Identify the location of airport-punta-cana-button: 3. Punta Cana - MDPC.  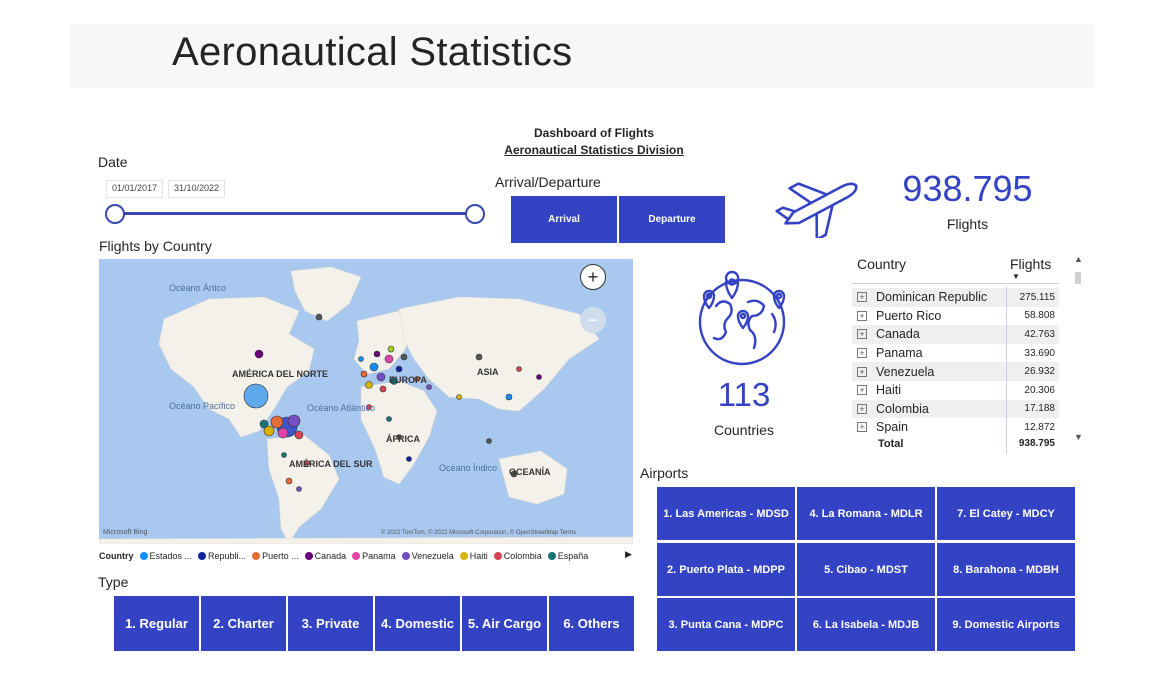
(726, 624).